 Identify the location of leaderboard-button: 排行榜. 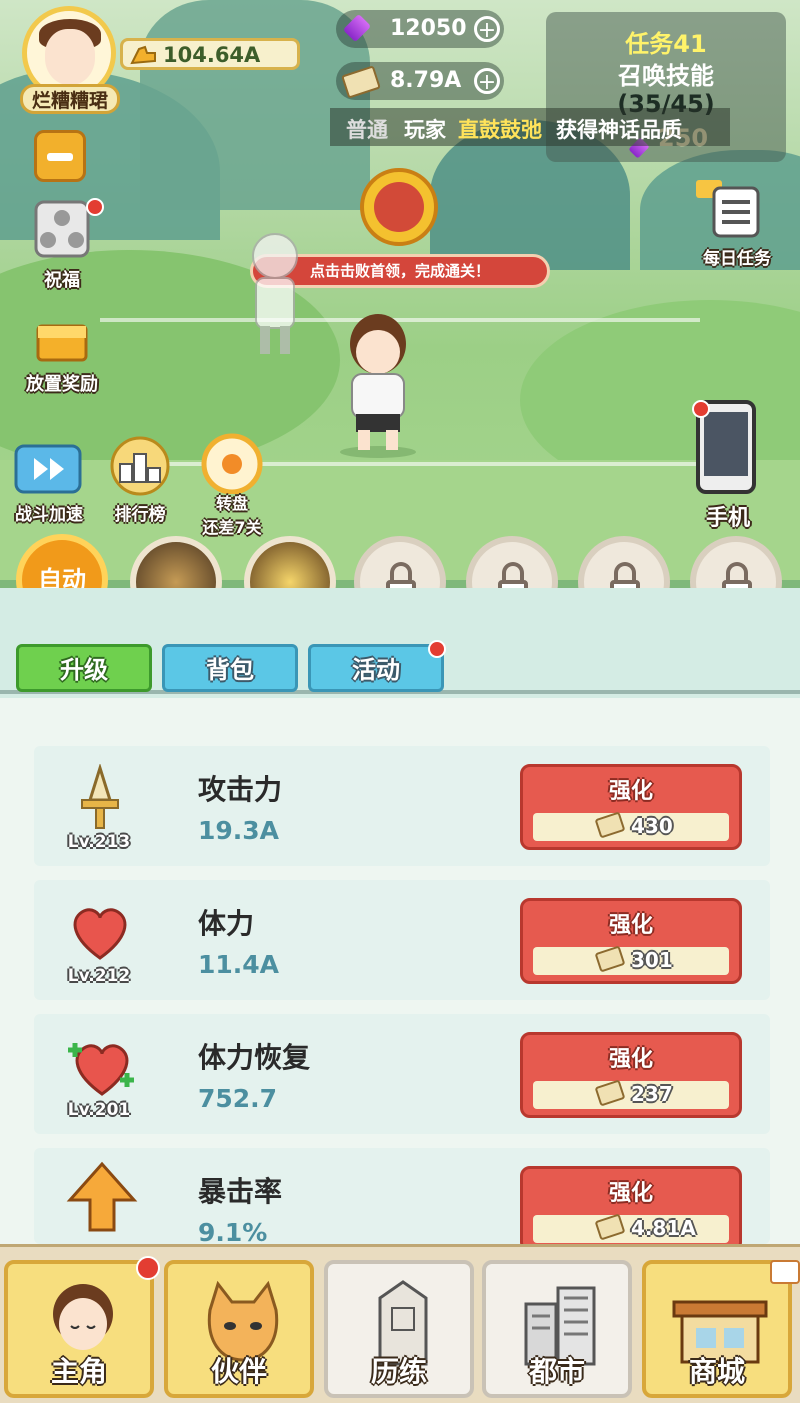
(140, 479).